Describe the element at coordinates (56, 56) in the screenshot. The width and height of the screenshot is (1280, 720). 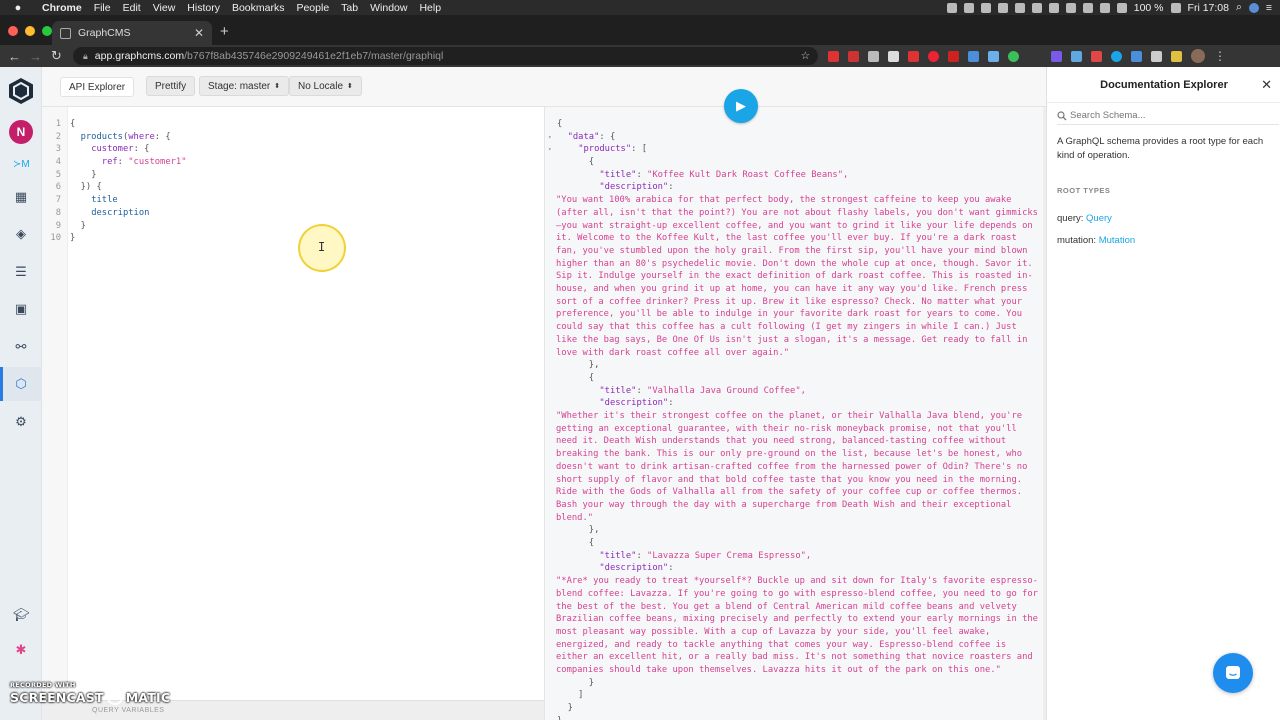
I see `reload-icon: ↻` at that location.